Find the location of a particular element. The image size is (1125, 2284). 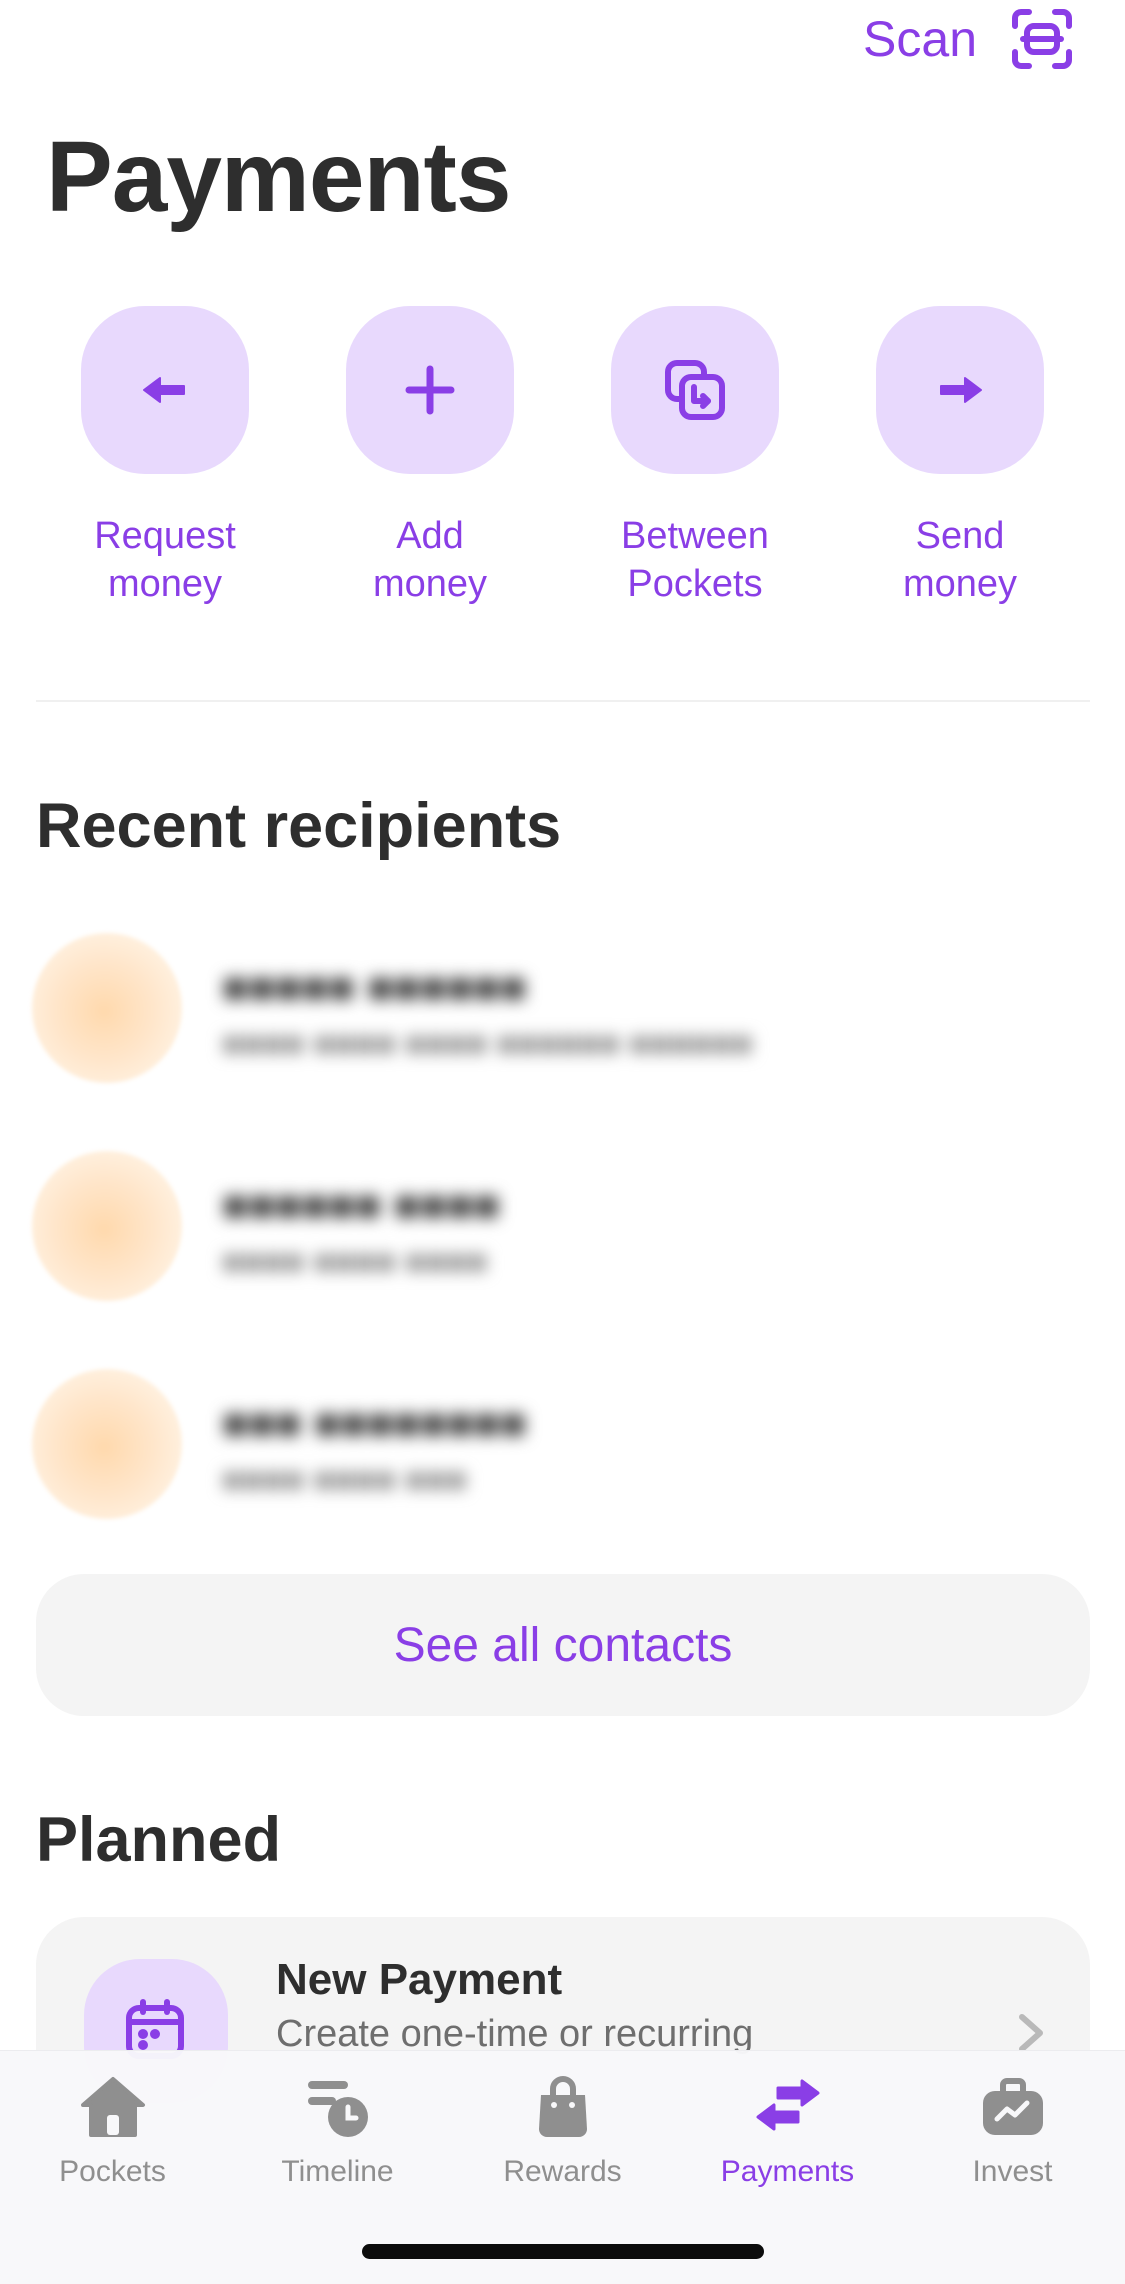

tab-timeline: Timeline is located at coordinates (337, 2130).